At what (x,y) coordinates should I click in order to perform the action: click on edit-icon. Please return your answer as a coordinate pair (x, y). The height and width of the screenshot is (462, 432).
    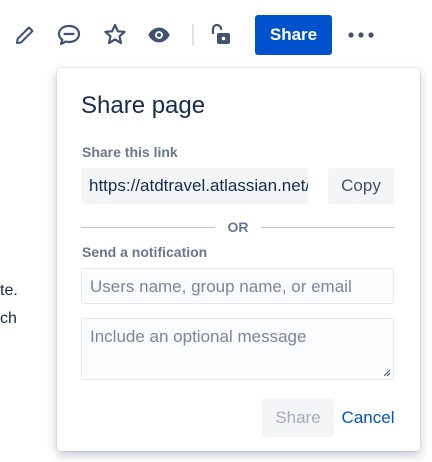
    Looking at the image, I should click on (25, 35).